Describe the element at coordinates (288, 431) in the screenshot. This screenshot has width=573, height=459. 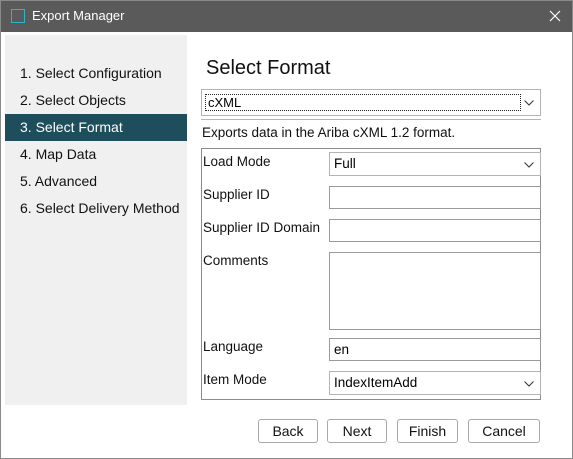
I see `back-button: Back` at that location.